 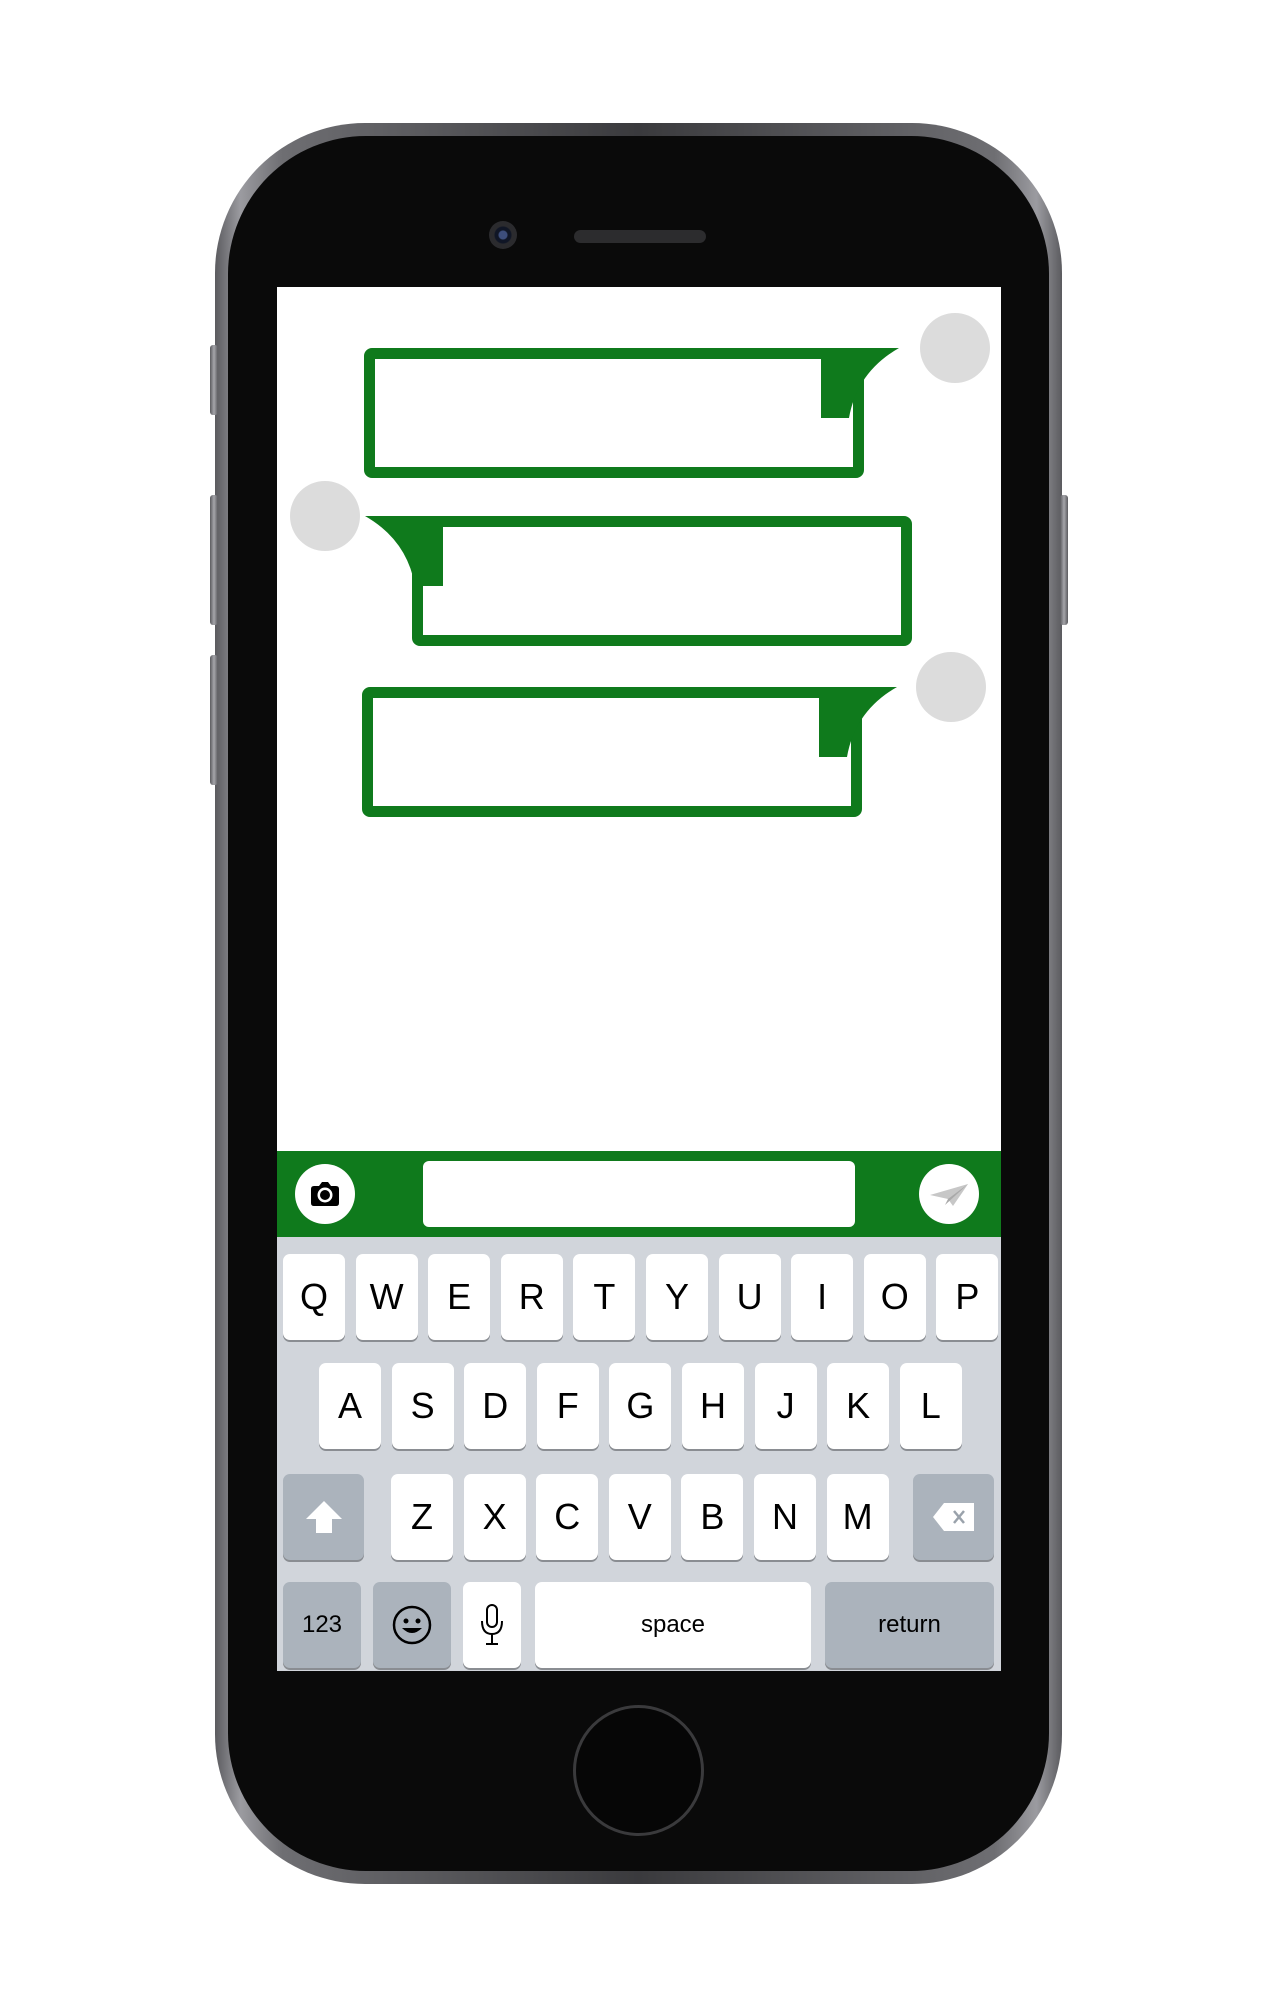 I want to click on key-label: T, so click(x=604, y=1296).